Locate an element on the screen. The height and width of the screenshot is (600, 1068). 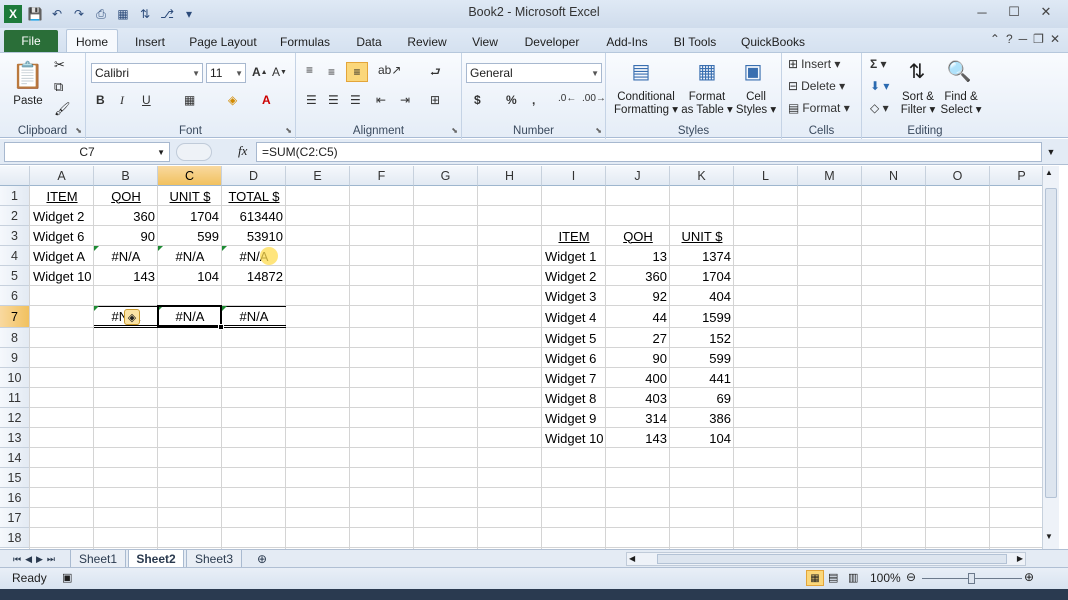
zoom-in-icon: ⊕ is located at coordinates (1029, 577).